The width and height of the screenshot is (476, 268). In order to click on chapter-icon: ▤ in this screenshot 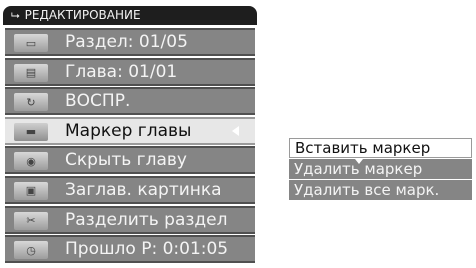, I will do `click(31, 72)`.